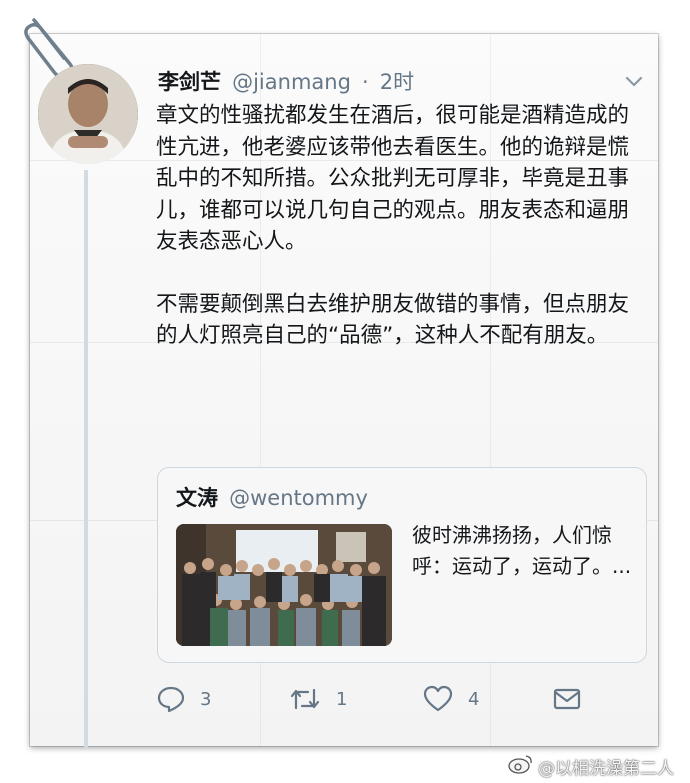 The height and width of the screenshot is (783, 690). I want to click on weibo-logo-icon, so click(521, 766).